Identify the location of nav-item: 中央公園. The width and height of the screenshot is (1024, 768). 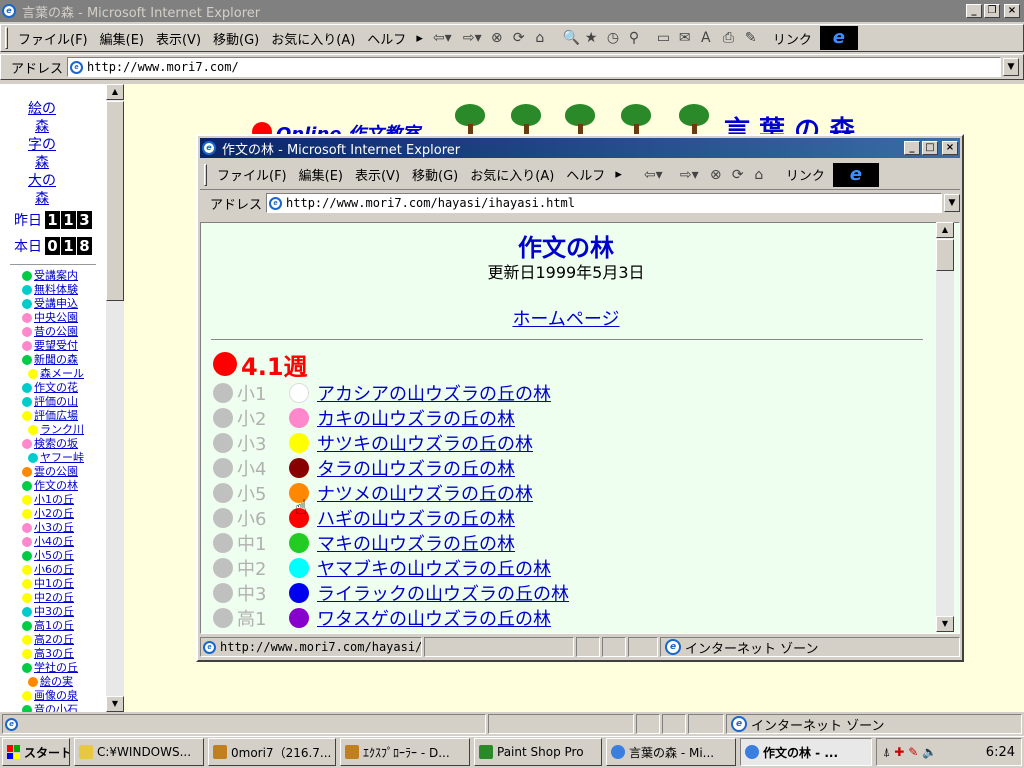
(64, 318).